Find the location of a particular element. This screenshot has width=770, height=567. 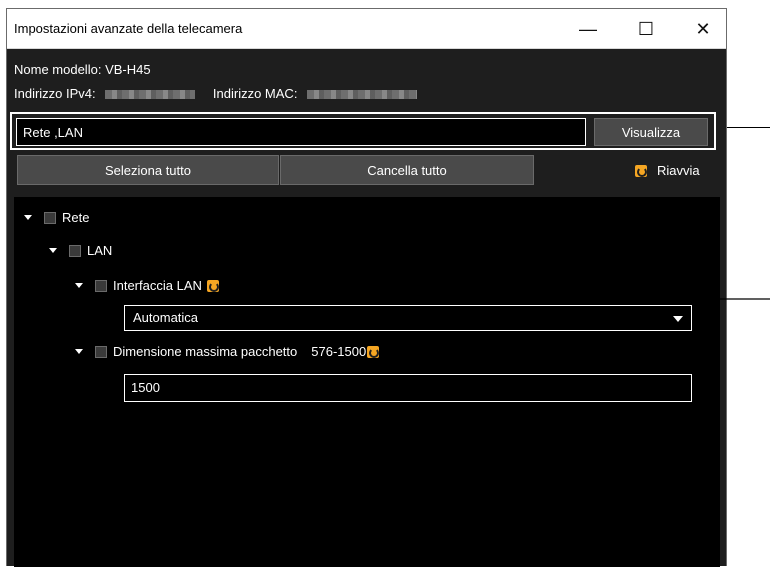

lan-label: LAN is located at coordinates (100, 250).